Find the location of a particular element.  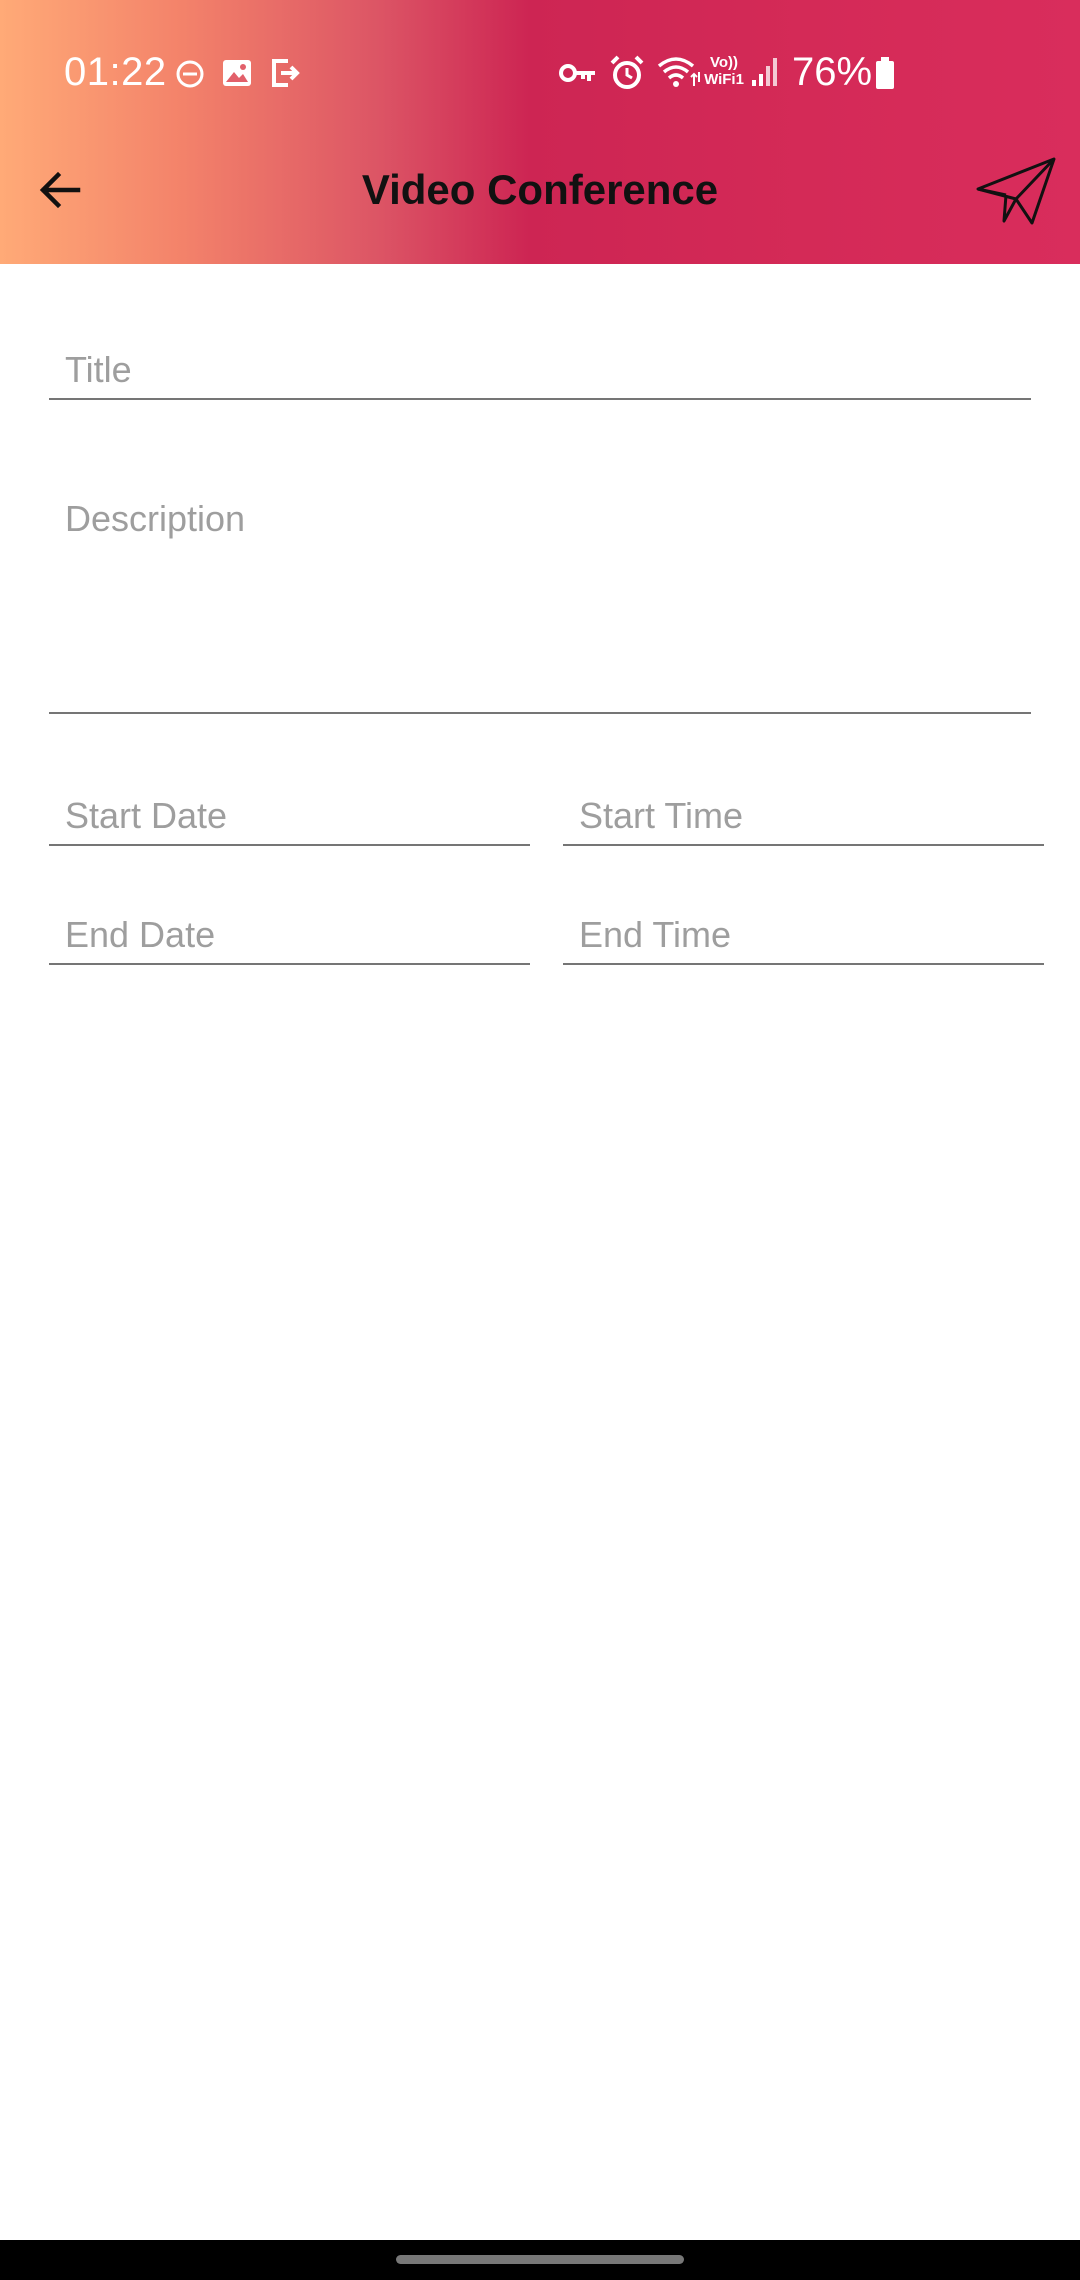

home-handle is located at coordinates (540, 2259).